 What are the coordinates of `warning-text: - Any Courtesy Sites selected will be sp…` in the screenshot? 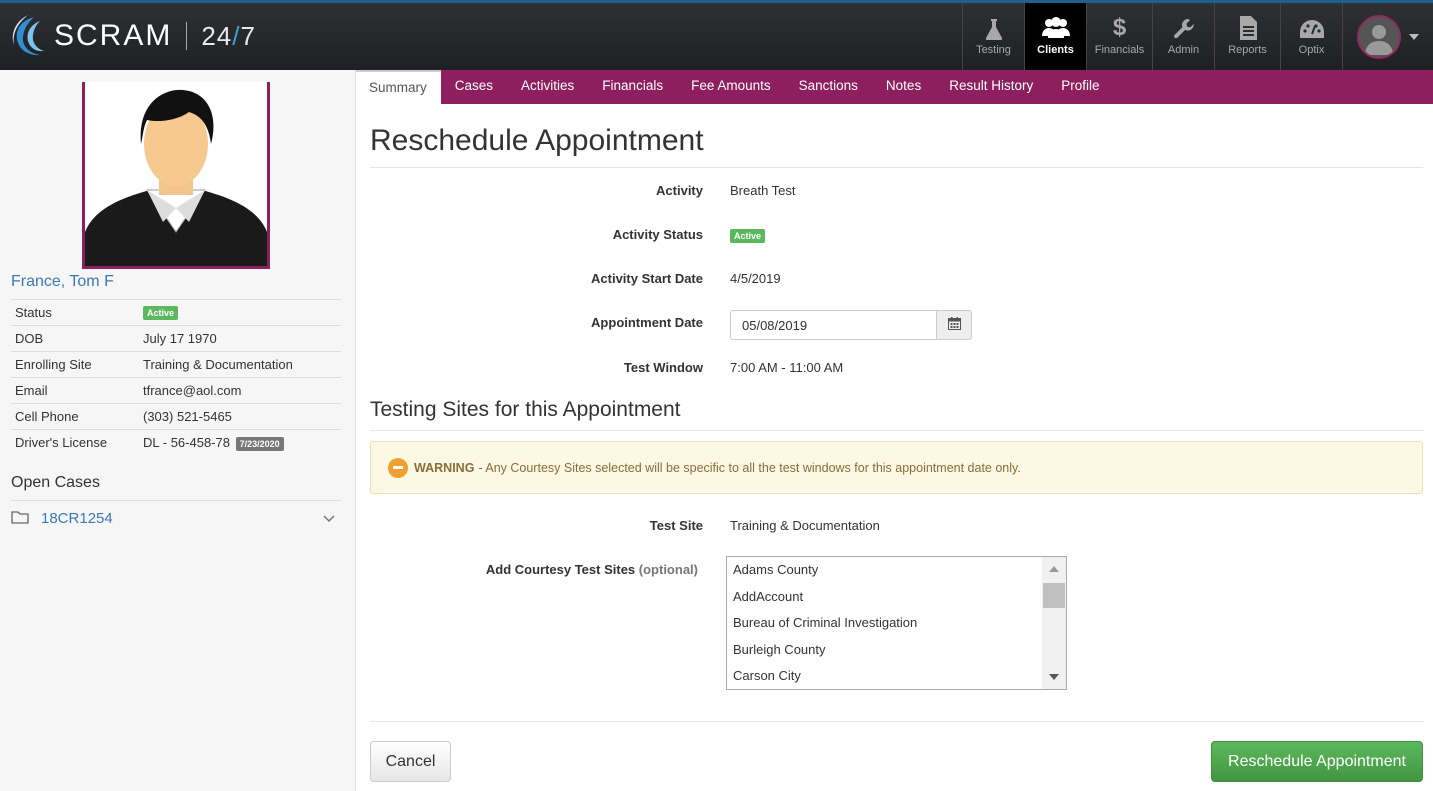 It's located at (749, 467).